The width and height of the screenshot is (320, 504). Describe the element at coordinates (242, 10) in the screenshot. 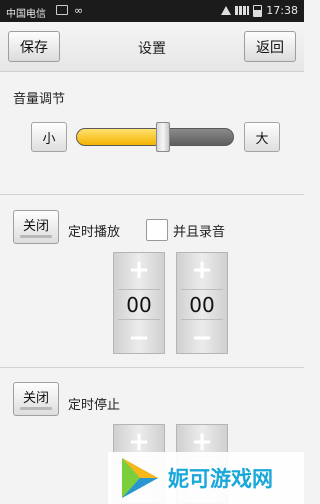

I see `signal-icon` at that location.